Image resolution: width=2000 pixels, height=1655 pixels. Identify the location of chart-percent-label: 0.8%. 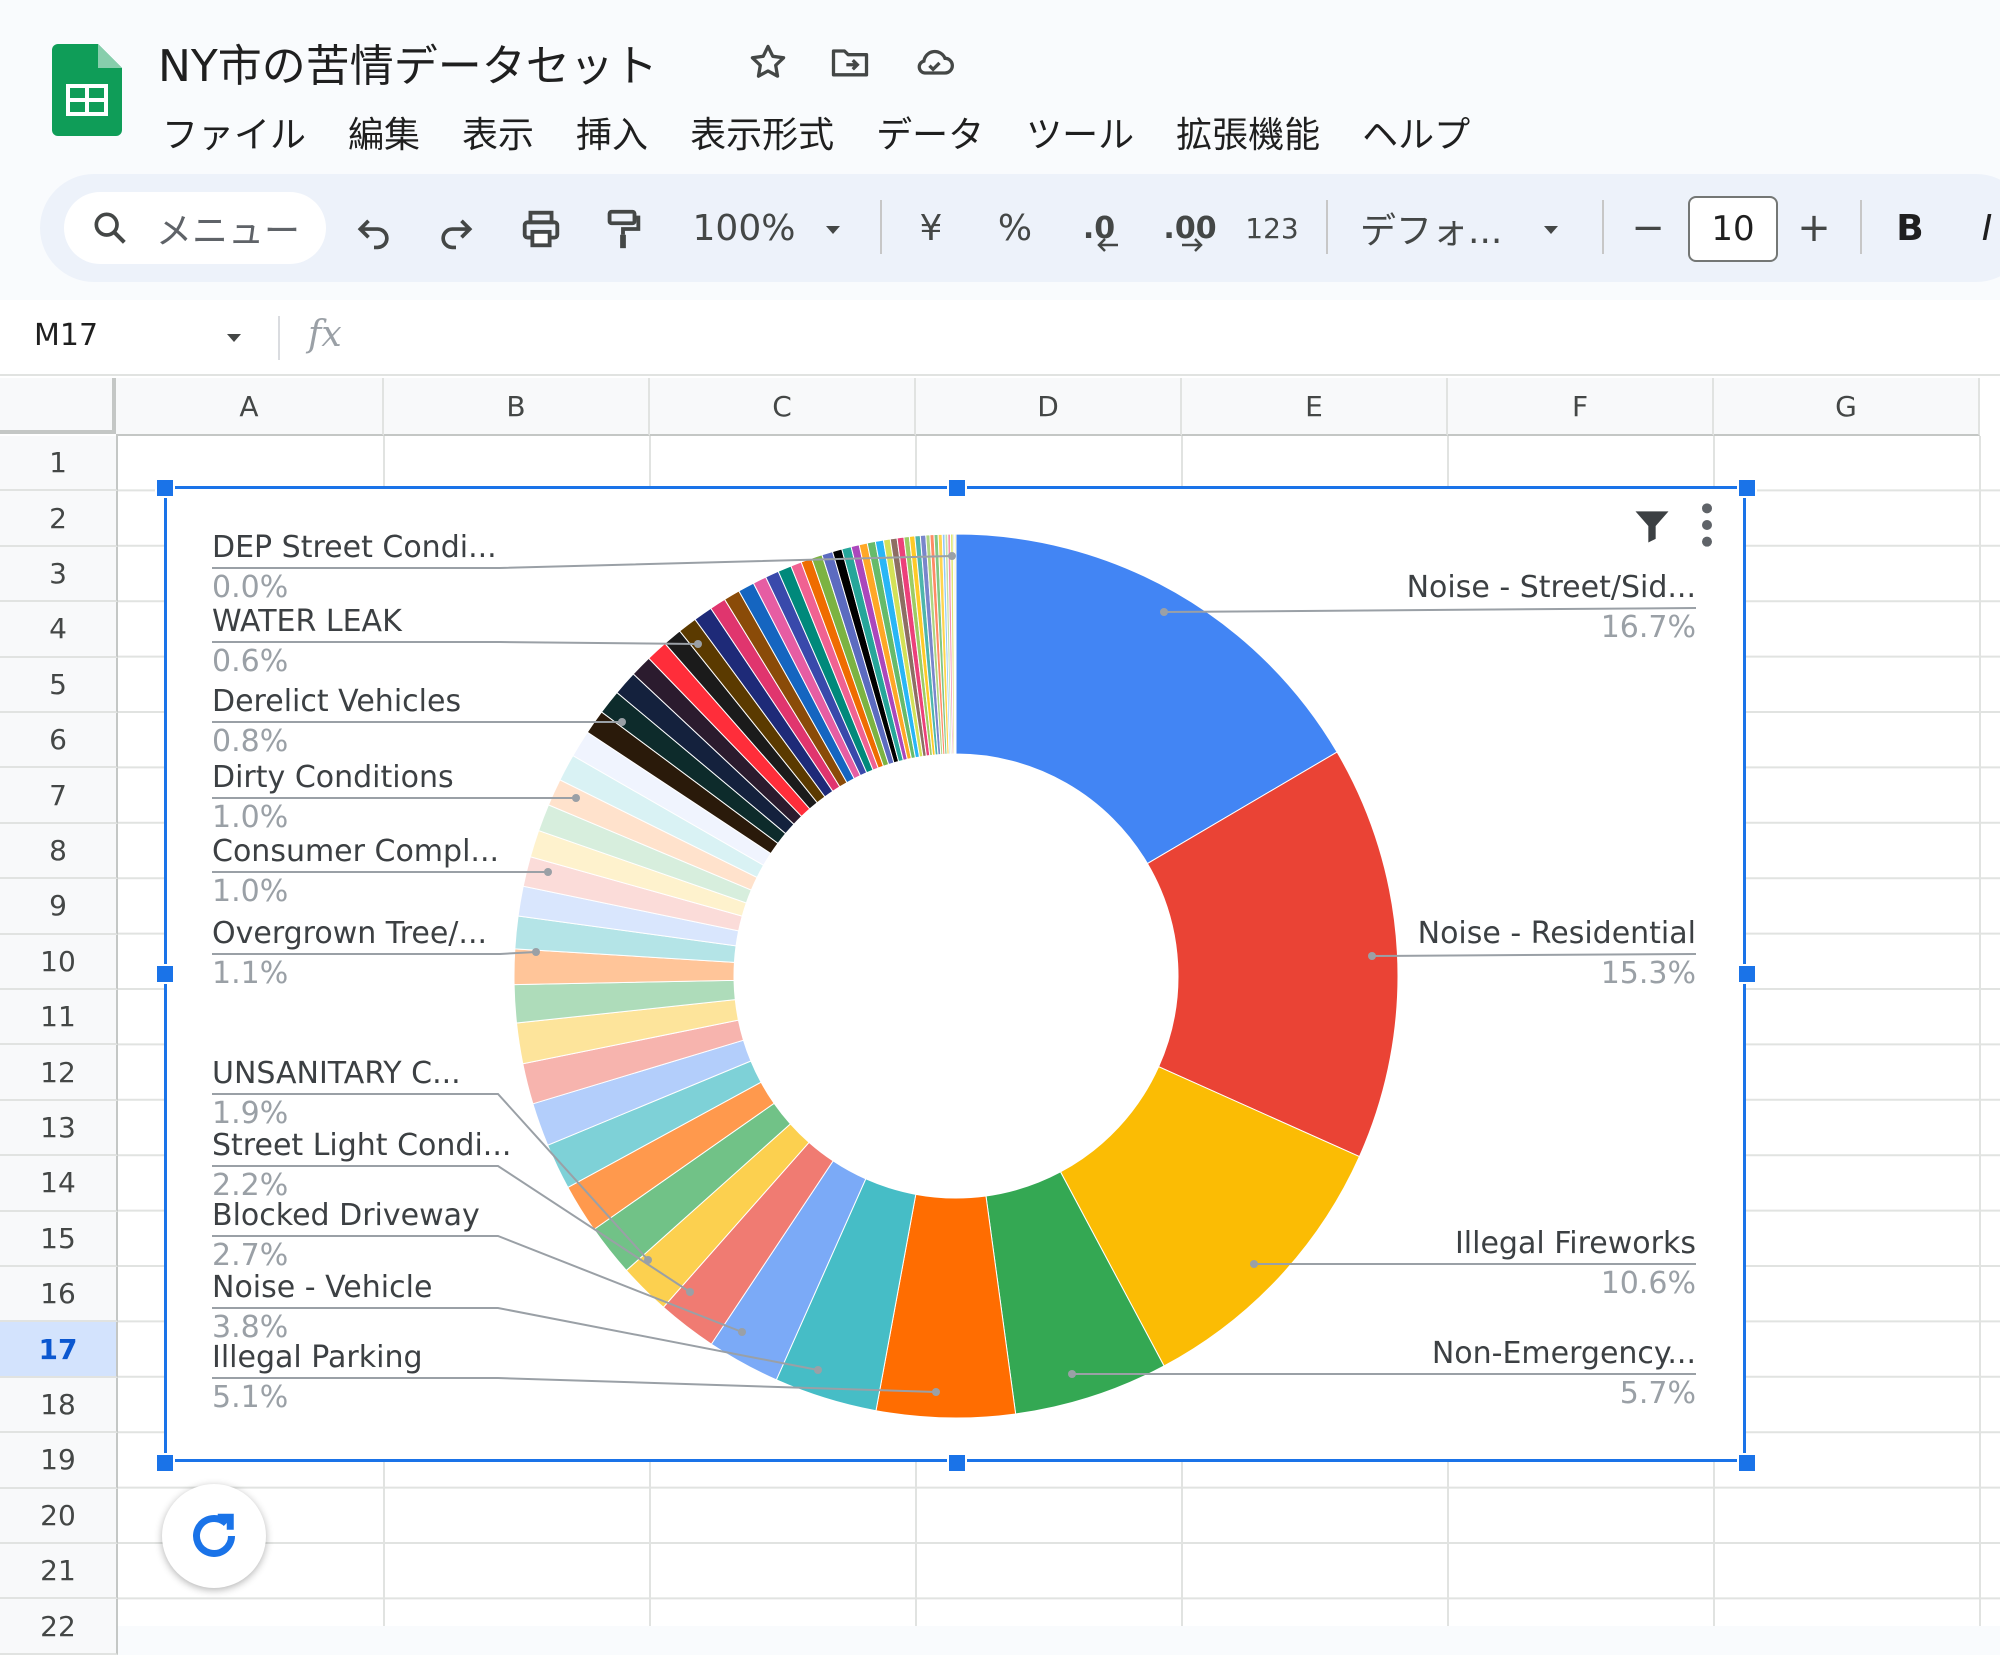
(250, 741).